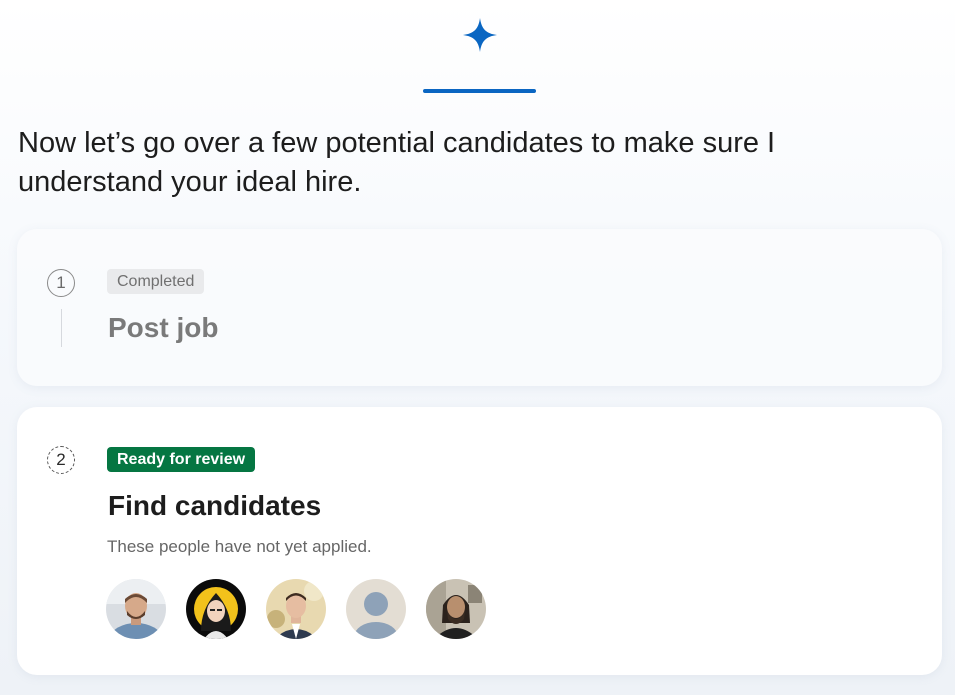 The width and height of the screenshot is (955, 695). What do you see at coordinates (479, 91) in the screenshot?
I see `header-divider` at bounding box center [479, 91].